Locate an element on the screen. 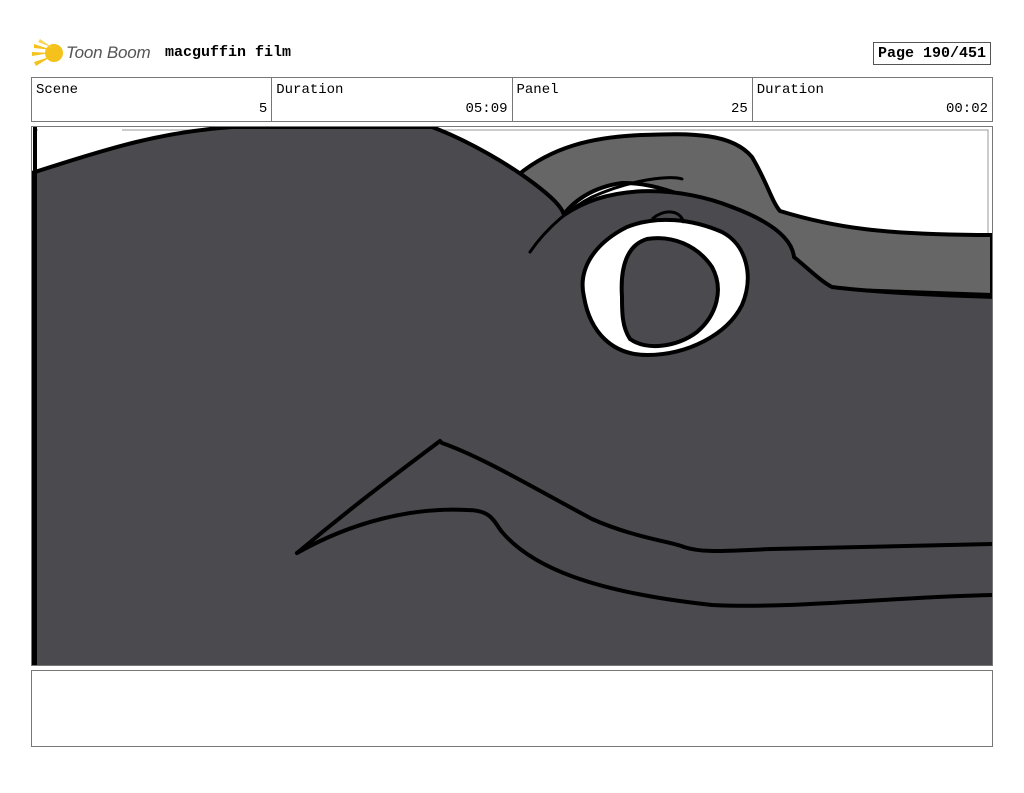  logo-text: Toon Boom is located at coordinates (108, 52).